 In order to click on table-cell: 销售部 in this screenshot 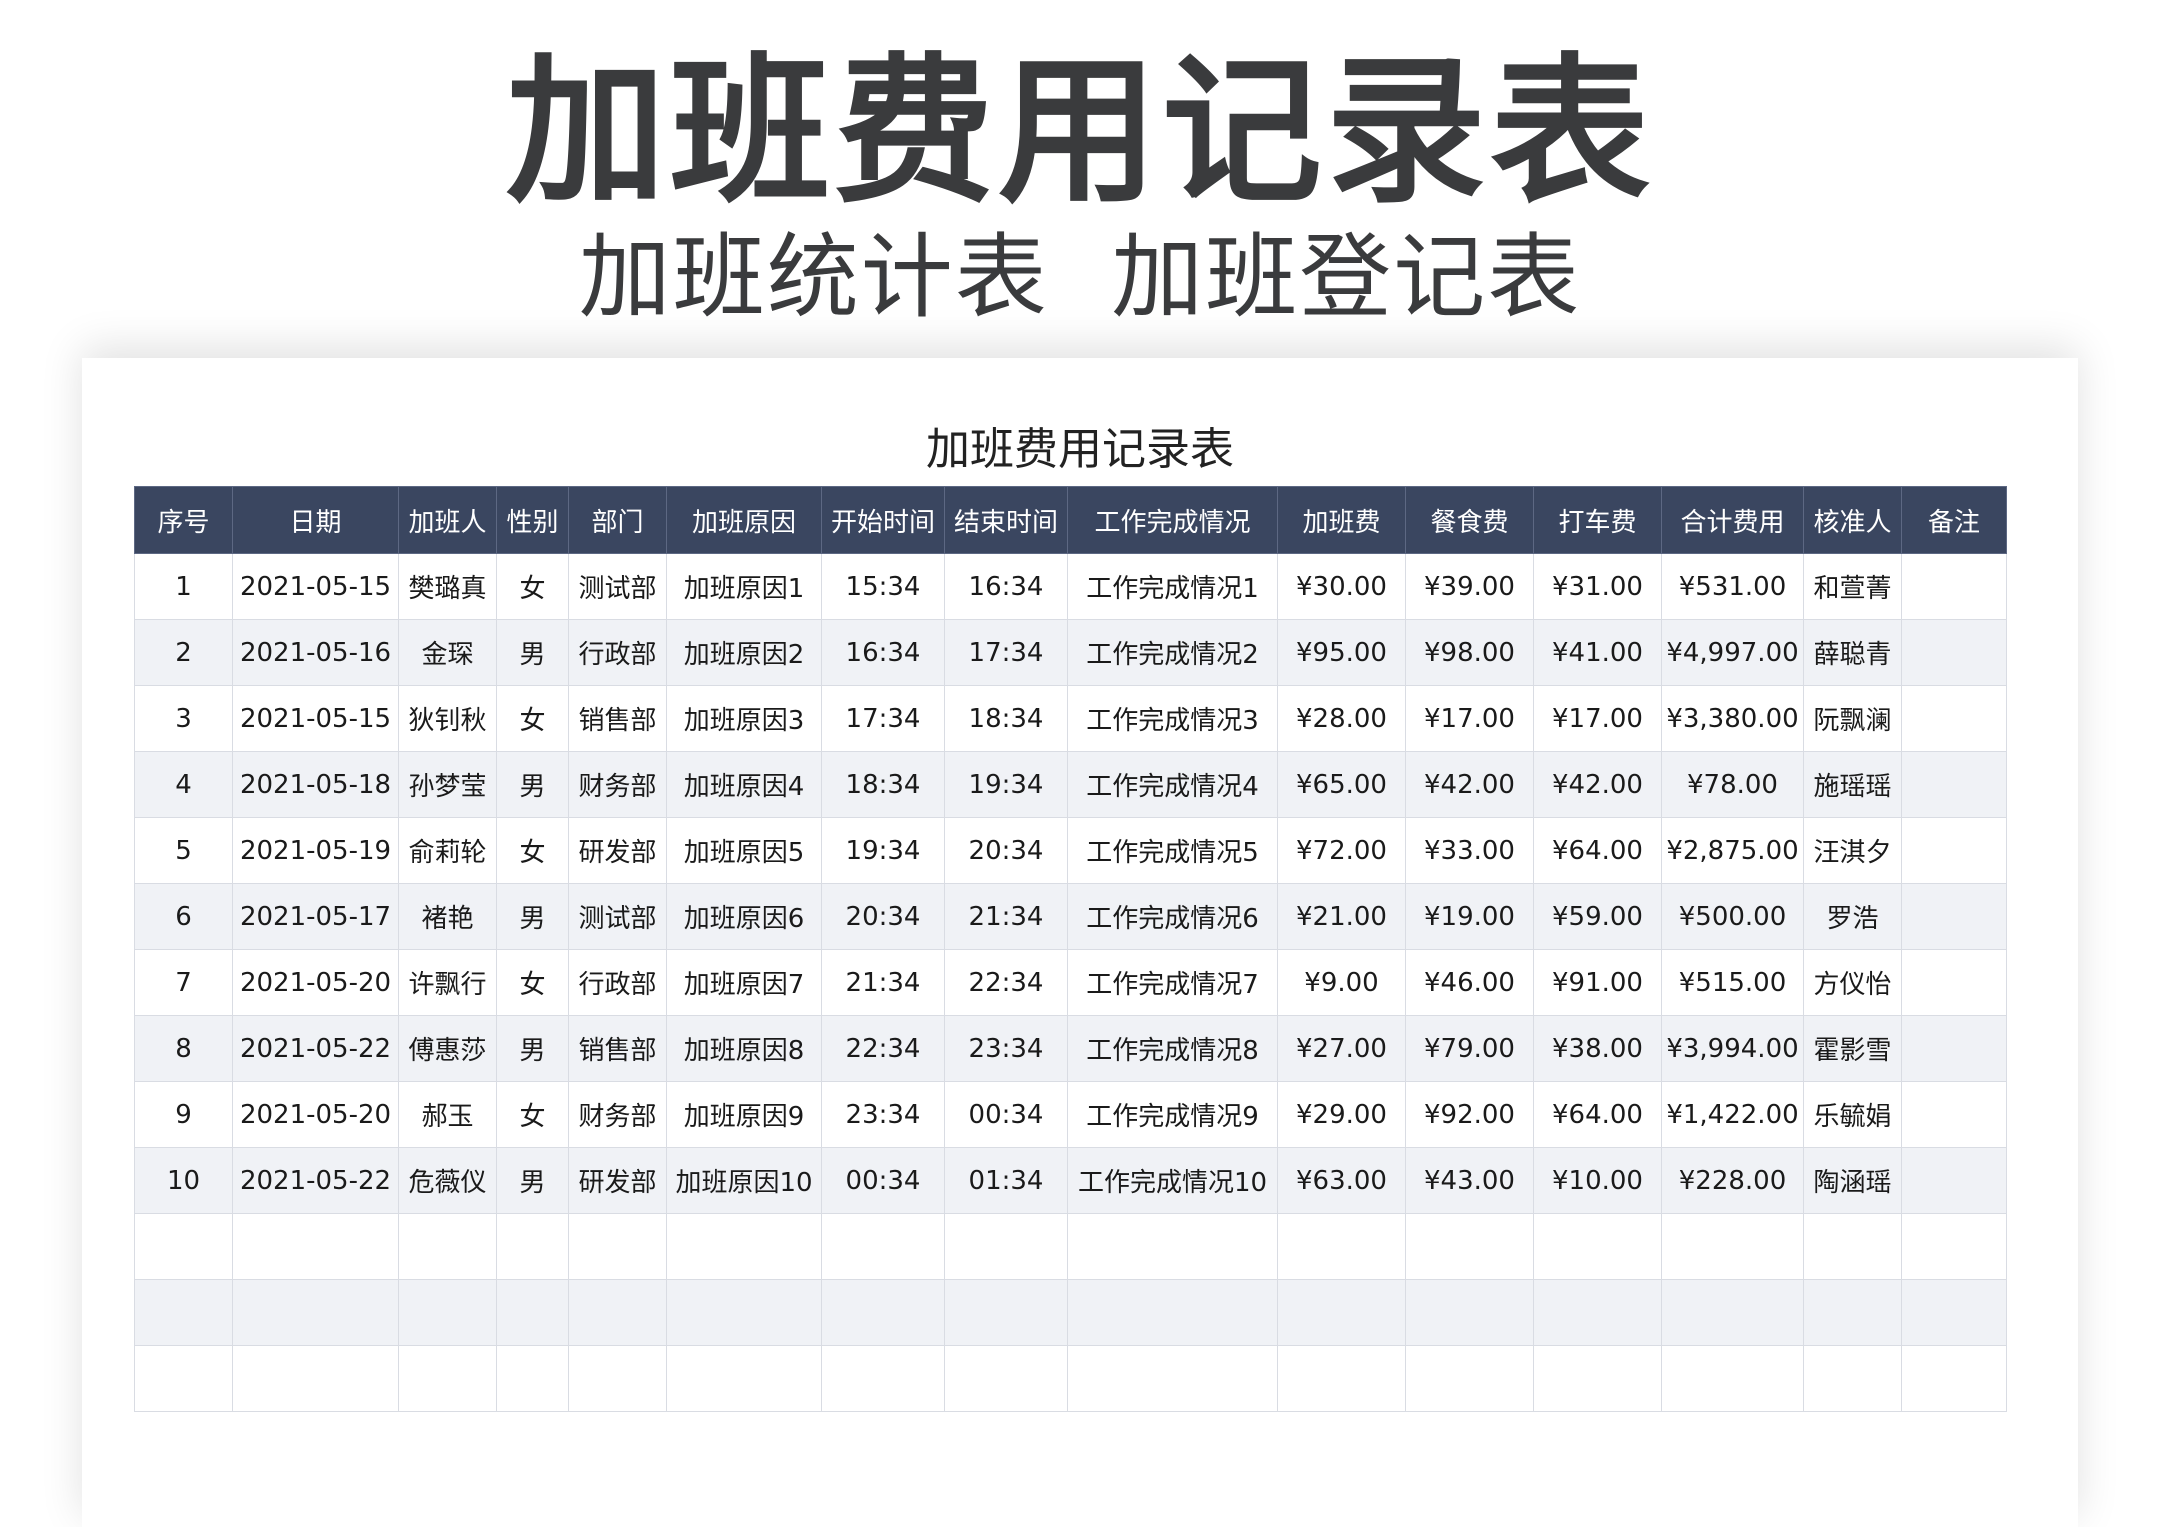, I will do `click(617, 718)`.